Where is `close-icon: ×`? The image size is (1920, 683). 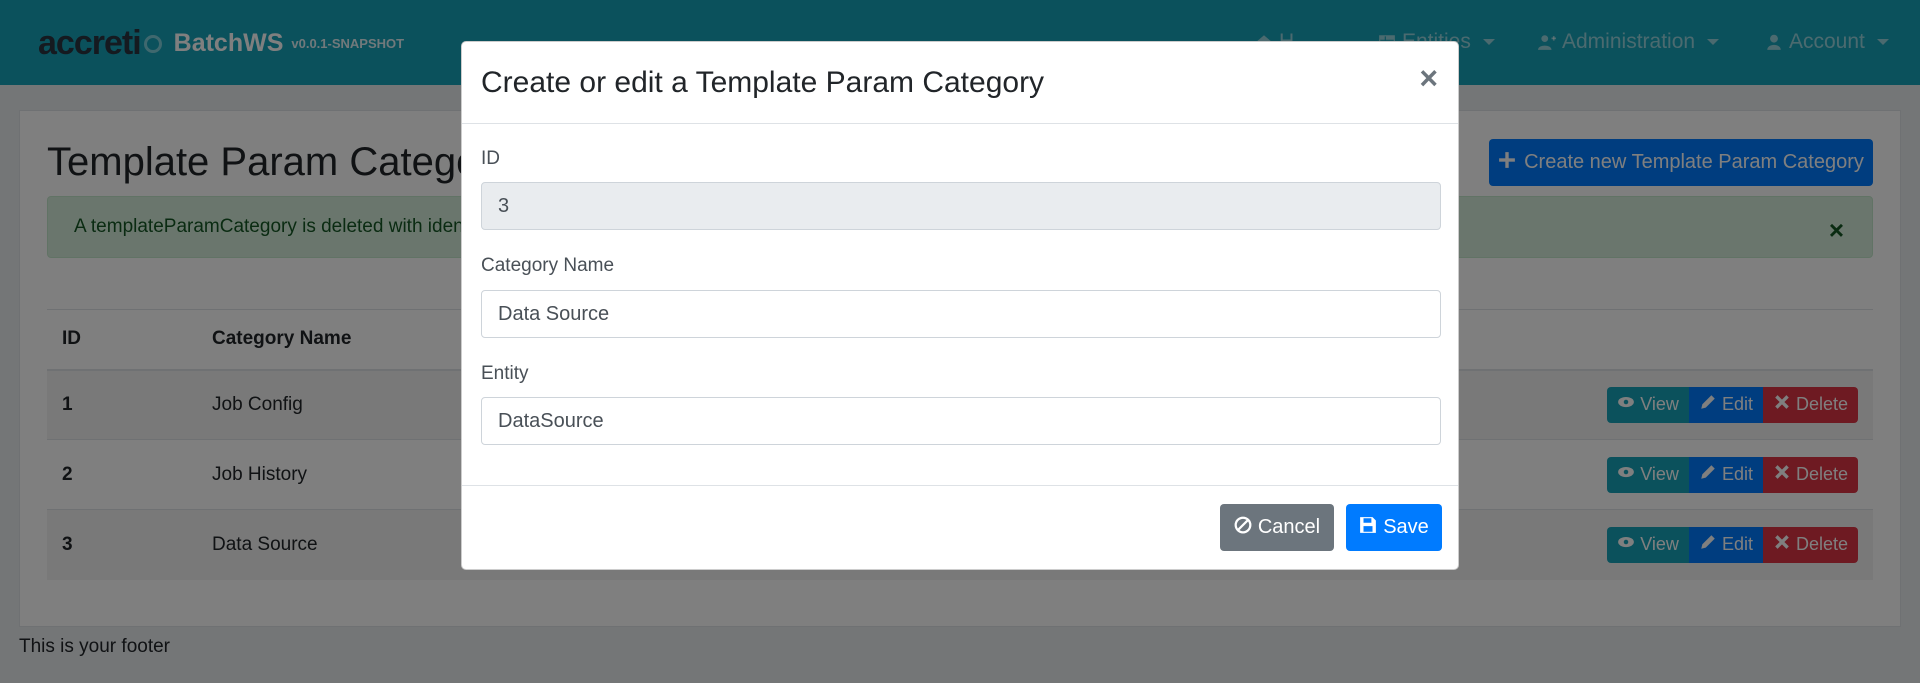
close-icon: × is located at coordinates (1428, 78).